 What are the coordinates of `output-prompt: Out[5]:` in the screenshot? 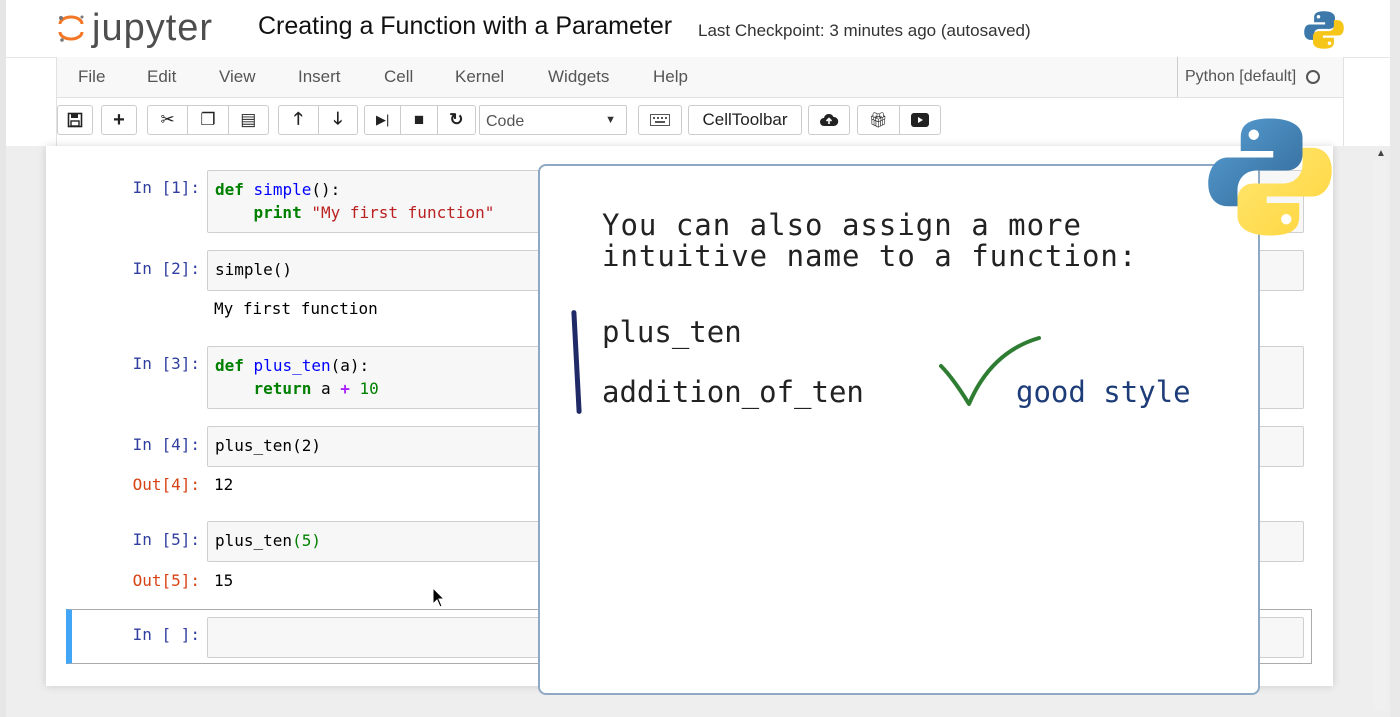 It's located at (166, 580).